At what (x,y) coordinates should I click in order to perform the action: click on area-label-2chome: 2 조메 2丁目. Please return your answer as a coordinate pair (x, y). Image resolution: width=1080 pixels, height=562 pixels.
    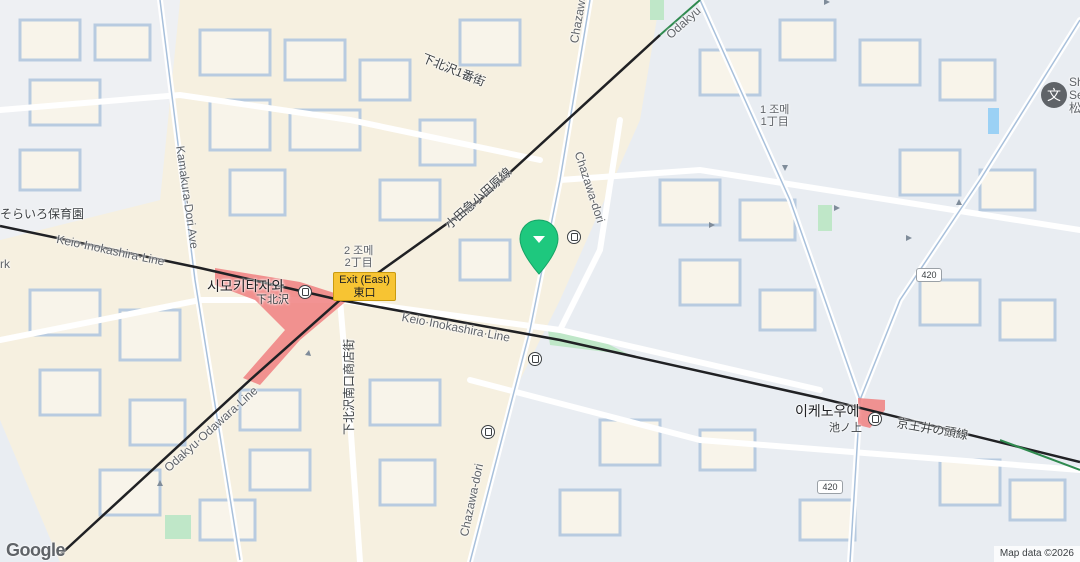
    Looking at the image, I should click on (358, 257).